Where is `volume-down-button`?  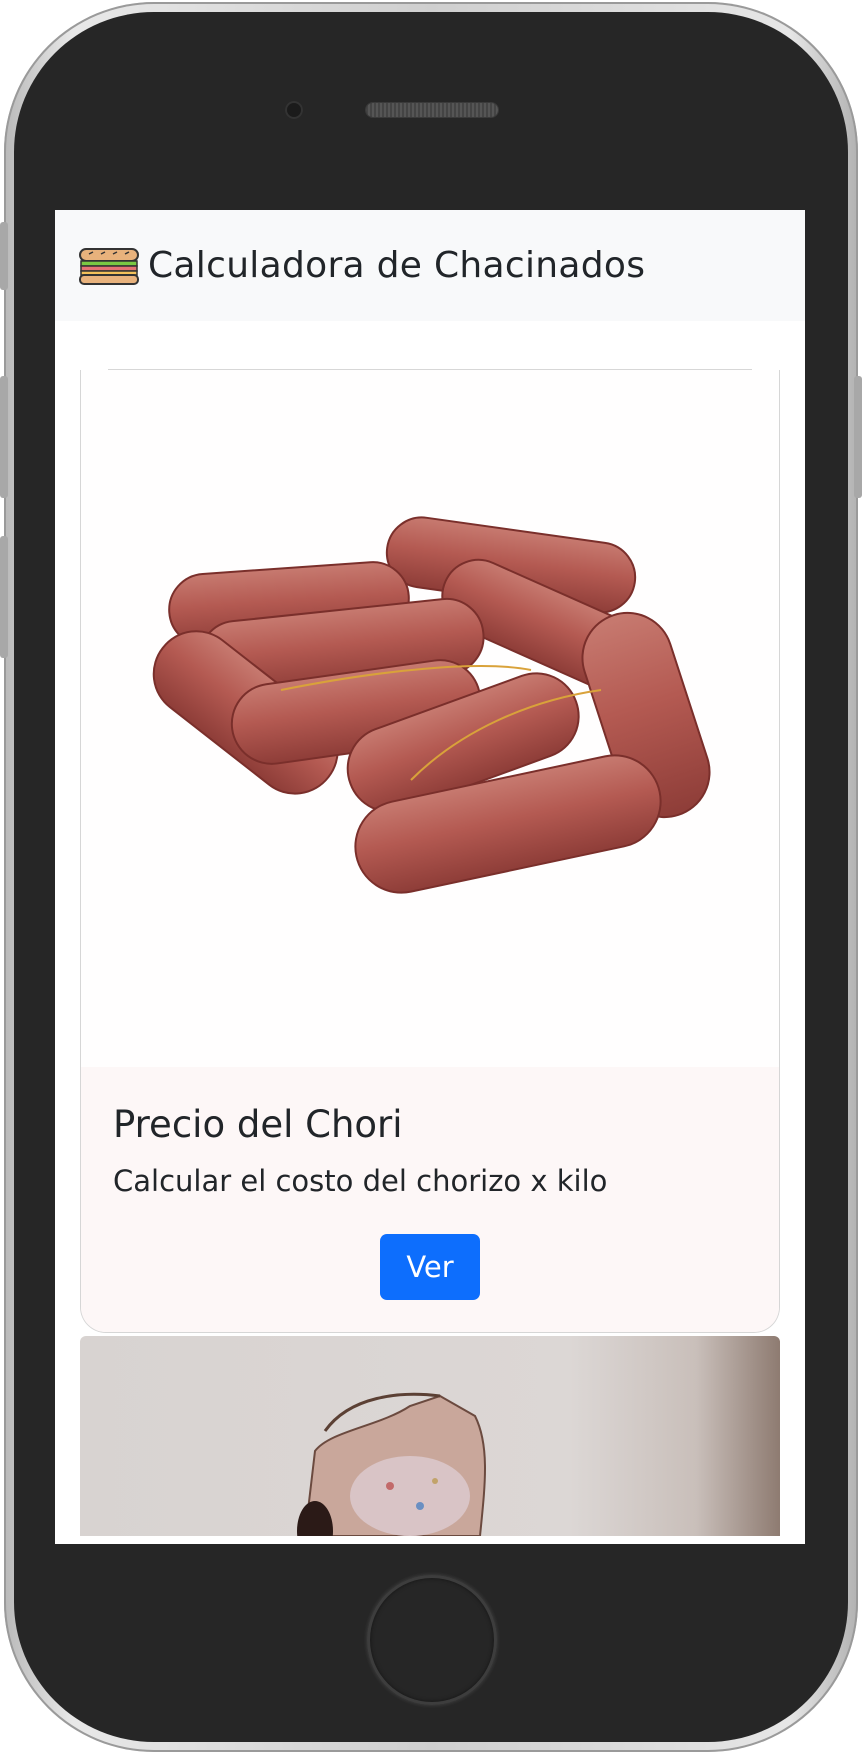
volume-down-button is located at coordinates (4, 597).